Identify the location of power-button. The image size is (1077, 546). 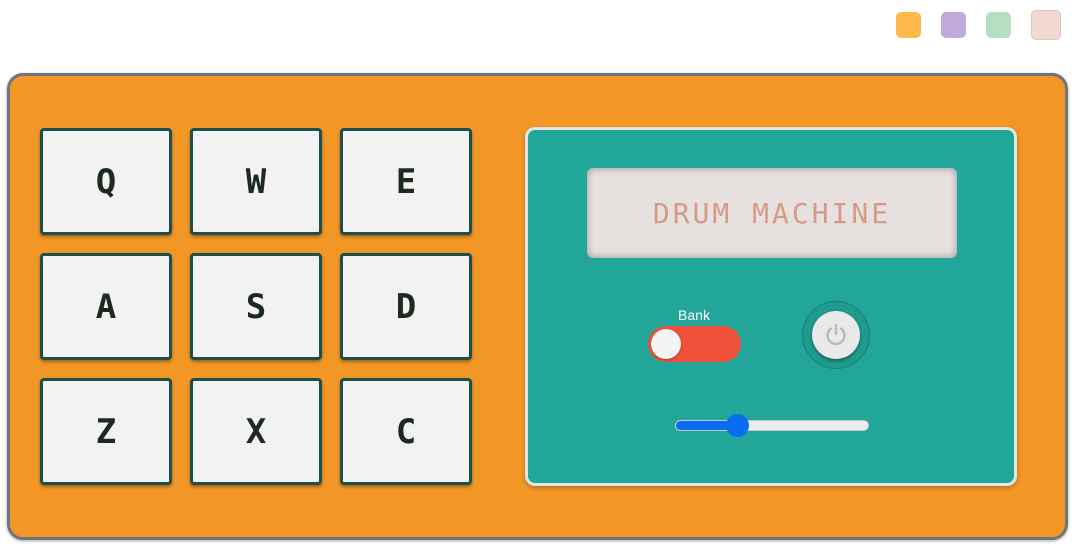
(836, 335).